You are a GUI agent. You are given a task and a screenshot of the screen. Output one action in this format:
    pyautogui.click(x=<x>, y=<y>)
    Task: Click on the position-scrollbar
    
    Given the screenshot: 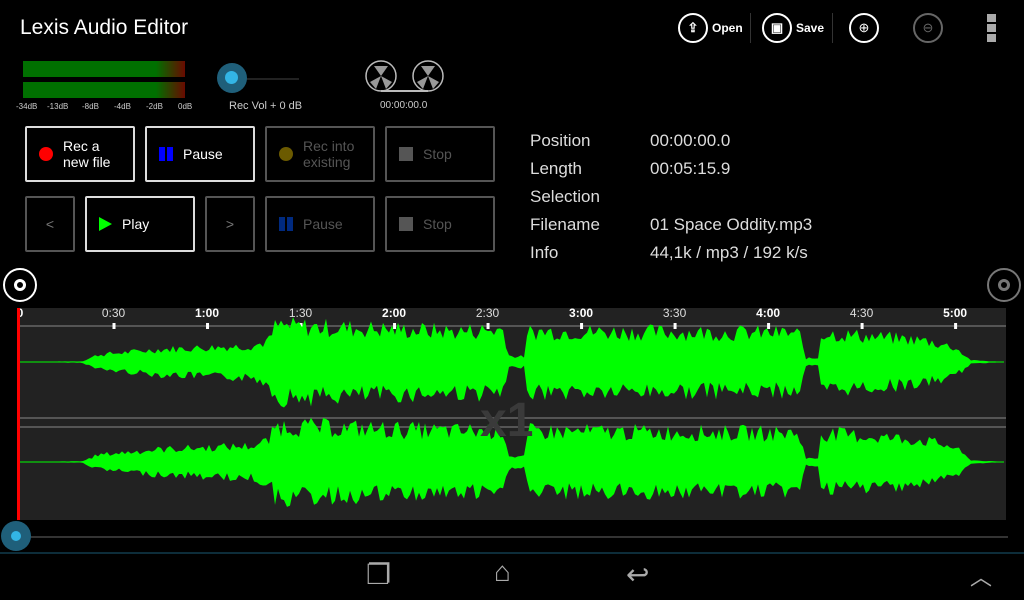 What is the action you would take?
    pyautogui.click(x=513, y=537)
    